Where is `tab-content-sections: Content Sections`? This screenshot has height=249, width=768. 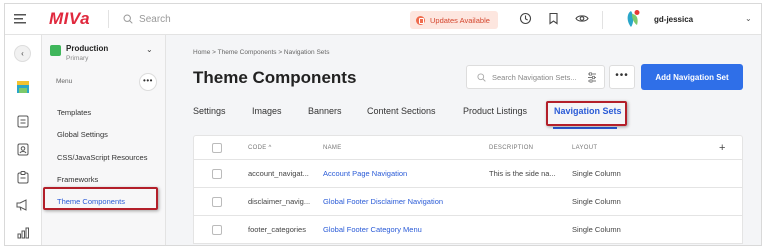 tab-content-sections: Content Sections is located at coordinates (401, 111).